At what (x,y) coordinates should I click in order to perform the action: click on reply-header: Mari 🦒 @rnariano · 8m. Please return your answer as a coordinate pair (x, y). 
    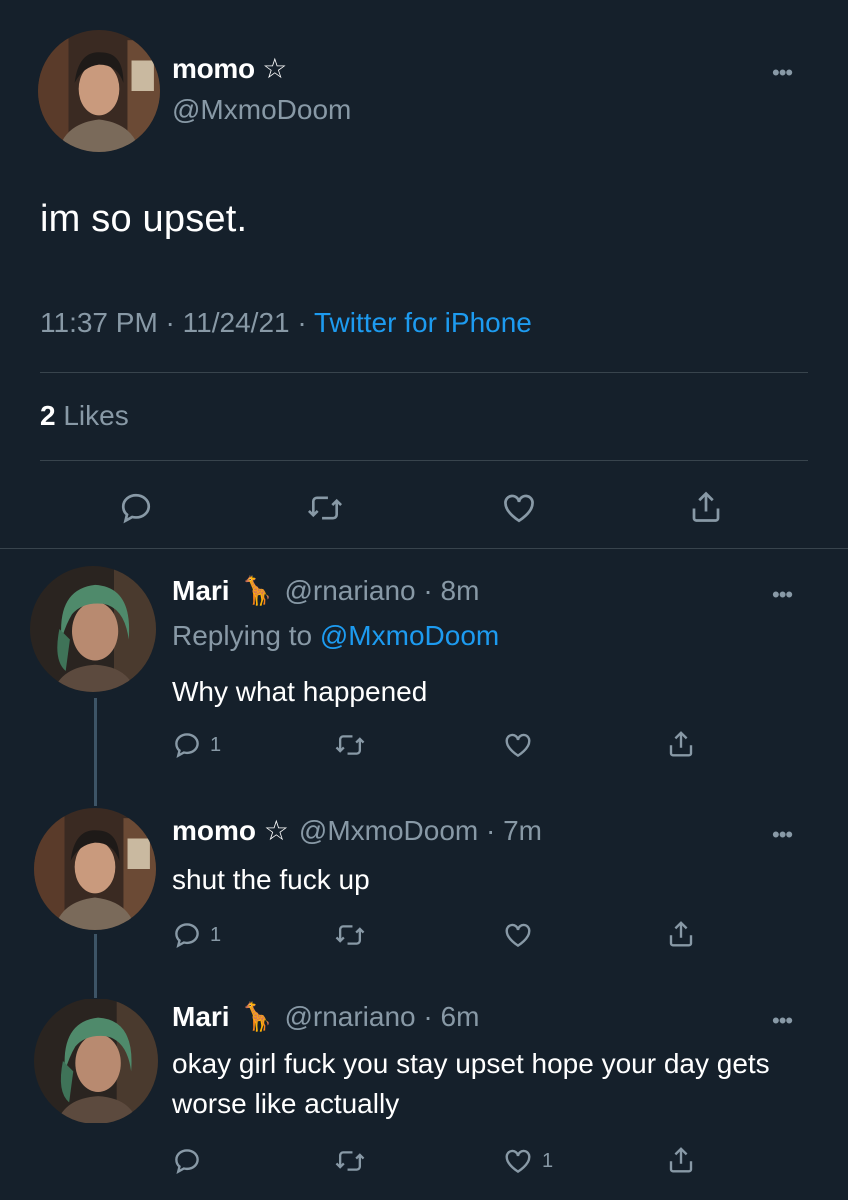
    Looking at the image, I should click on (325, 590).